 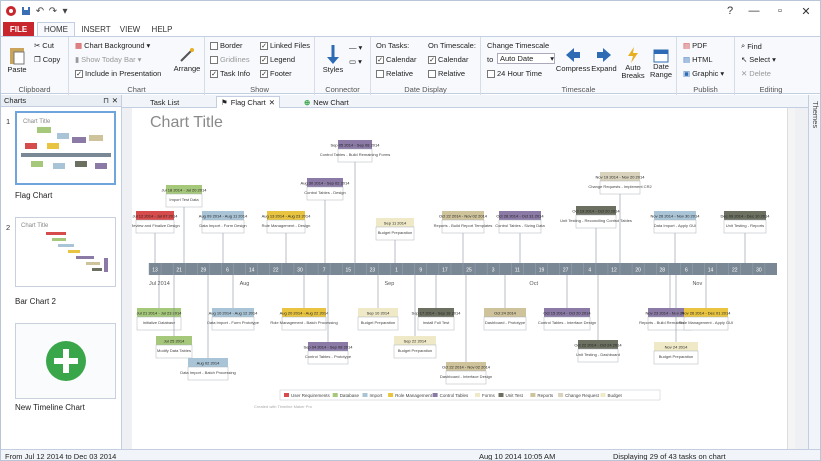 I want to click on close-button: ✕, so click(x=806, y=11).